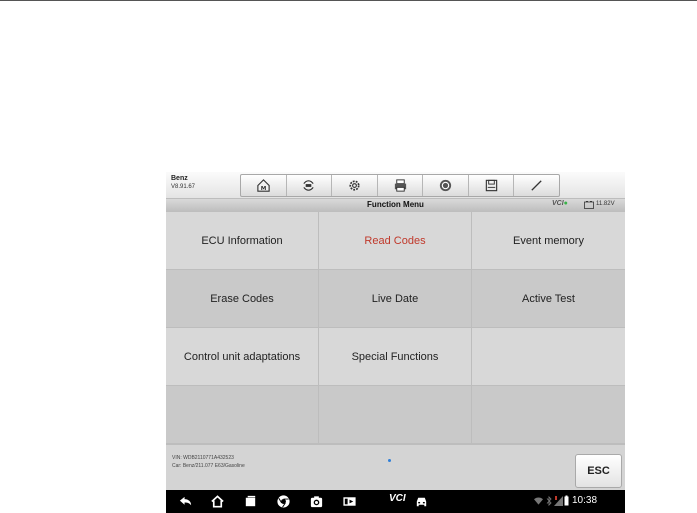 Image resolution: width=697 pixels, height=513 pixels. Describe the element at coordinates (585, 500) in the screenshot. I see `clock: 10:38` at that location.